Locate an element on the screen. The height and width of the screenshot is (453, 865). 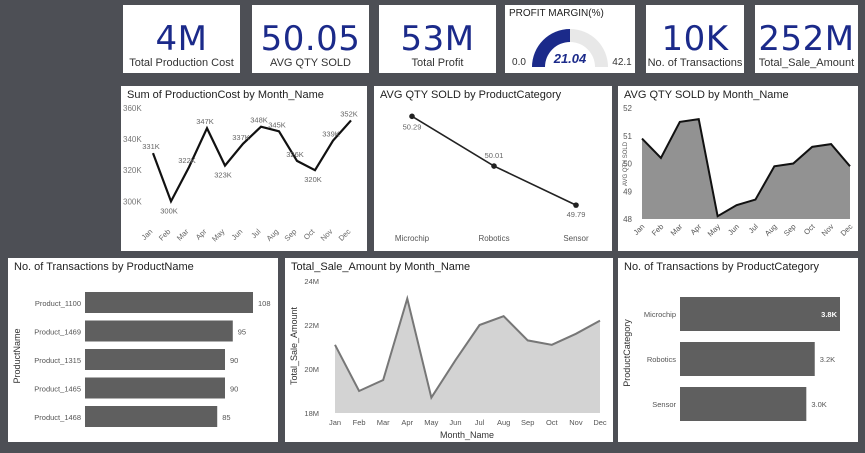
y-axis-title: Total_Sale_Amount is located at coordinates (294, 345).